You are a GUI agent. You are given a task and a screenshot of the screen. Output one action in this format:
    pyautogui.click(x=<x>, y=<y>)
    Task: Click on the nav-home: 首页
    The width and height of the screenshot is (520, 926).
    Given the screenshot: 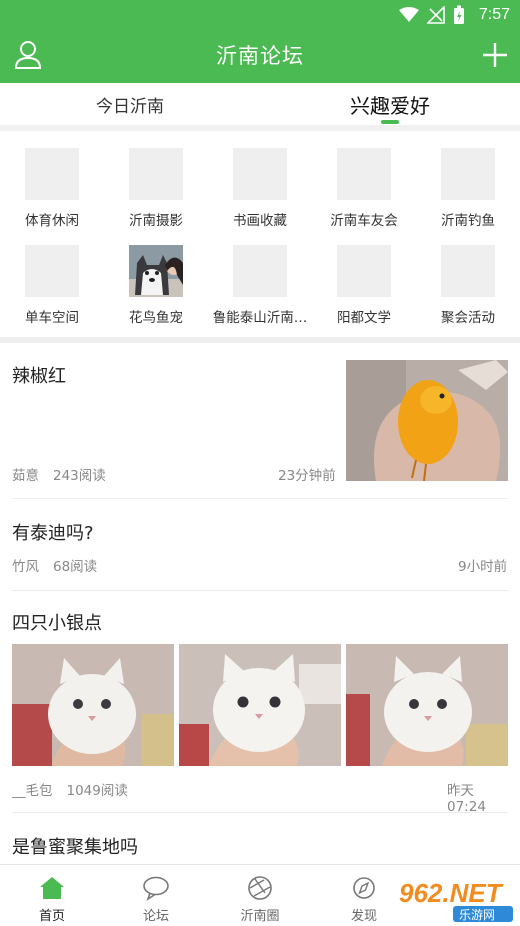 What is the action you would take?
    pyautogui.click(x=52, y=895)
    